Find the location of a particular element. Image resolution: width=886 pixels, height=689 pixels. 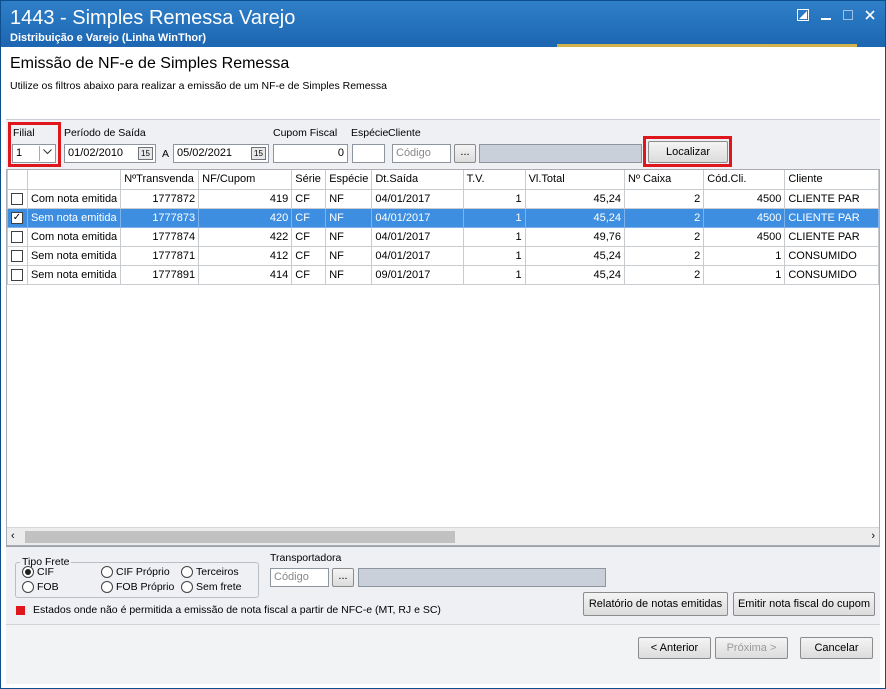

scroll-left-icon: ‹ is located at coordinates (13, 536).